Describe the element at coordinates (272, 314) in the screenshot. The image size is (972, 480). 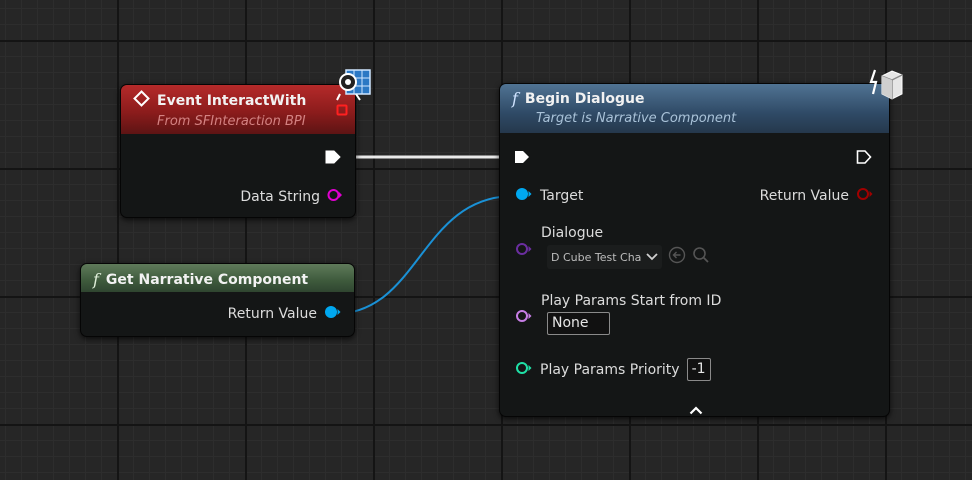
I see `get-return-label: Return Value` at that location.